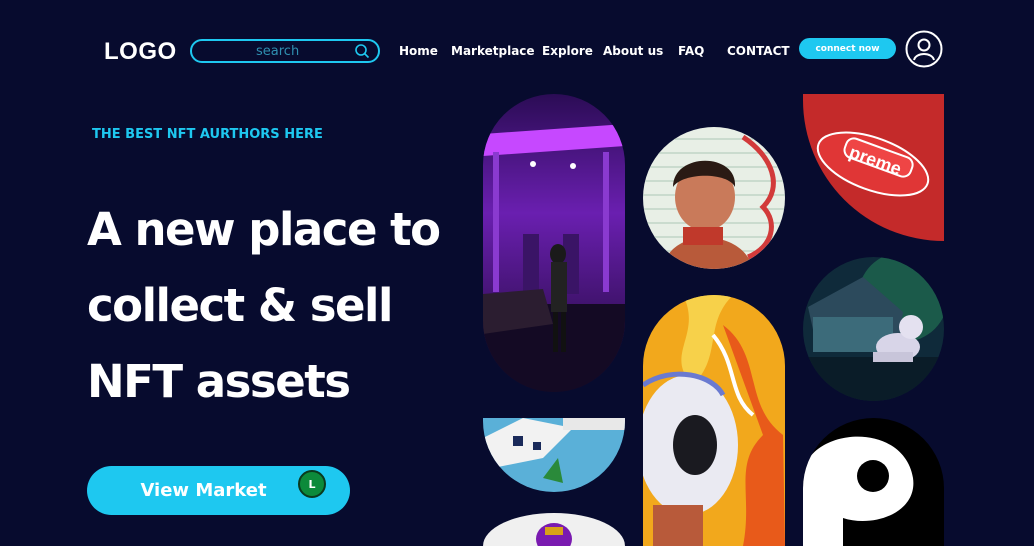 The width and height of the screenshot is (1034, 546). I want to click on headline-line: NFT assets, so click(219, 381).